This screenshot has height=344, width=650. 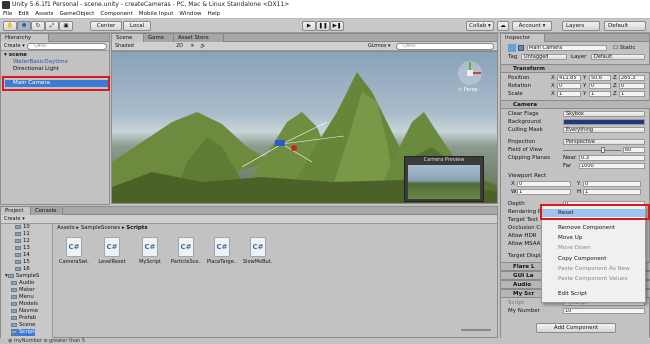 What do you see at coordinates (634, 150) in the screenshot?
I see `fov-field: 60` at bounding box center [634, 150].